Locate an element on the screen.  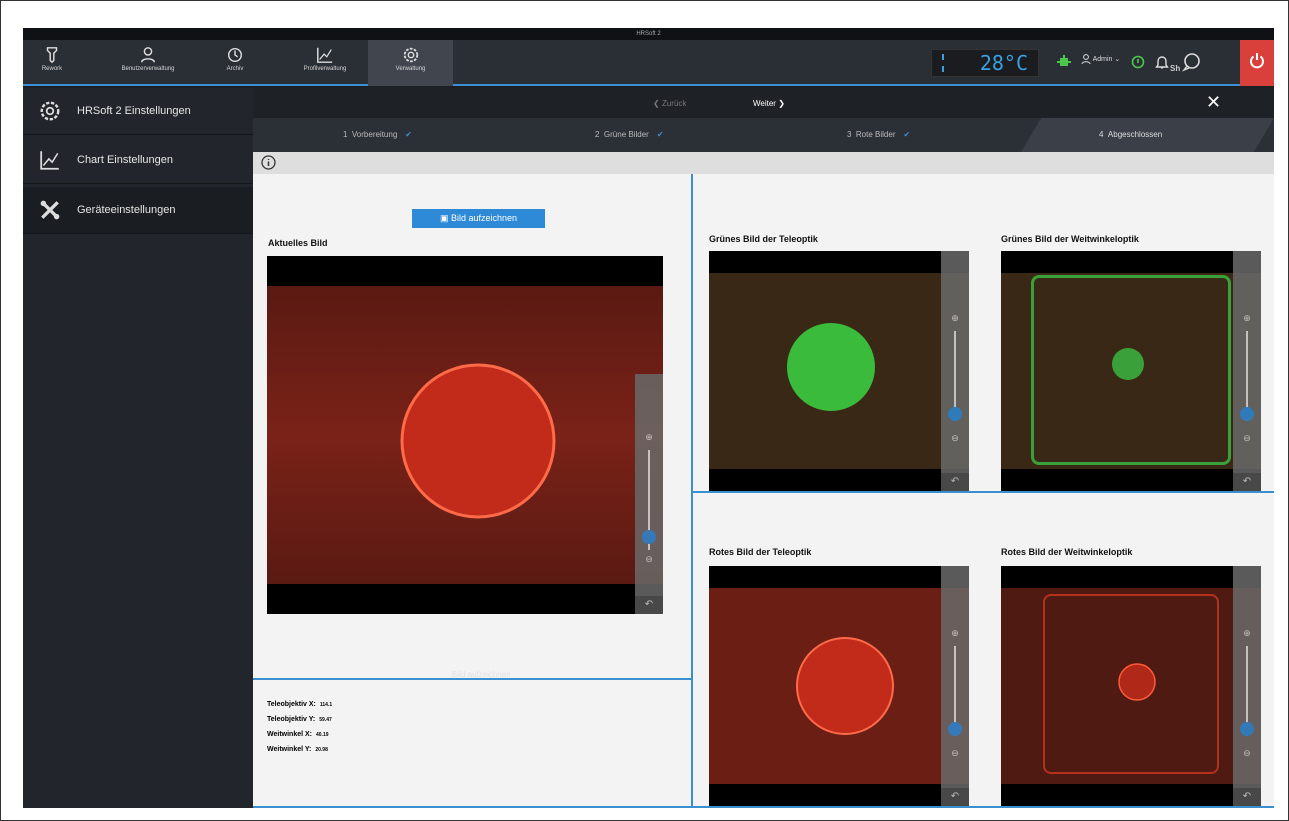
chevron-down-icon: ⌄ is located at coordinates (1117, 59).